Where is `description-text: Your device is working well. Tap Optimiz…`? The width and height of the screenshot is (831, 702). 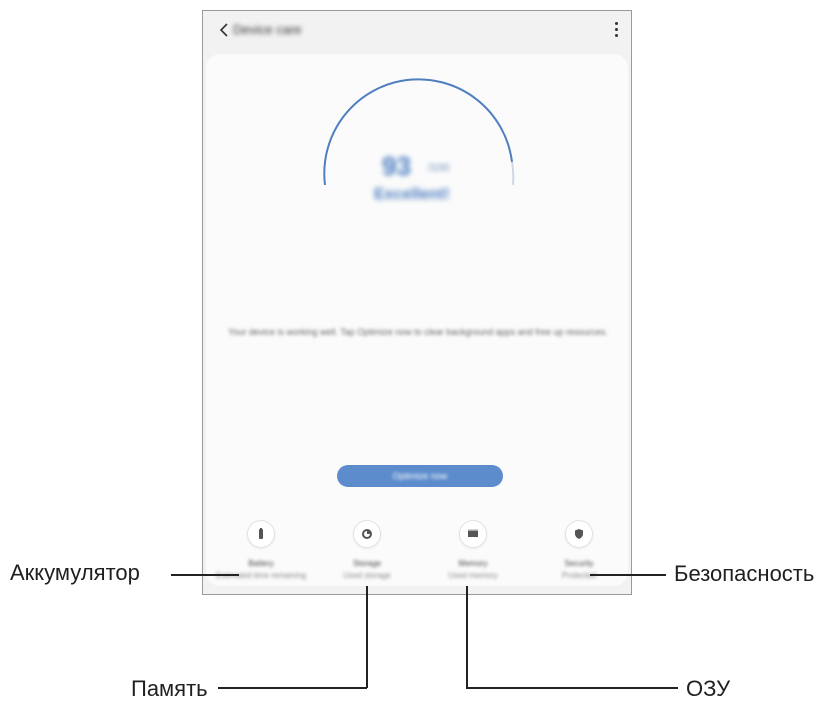 description-text: Your device is working well. Tap Optimiz… is located at coordinates (418, 332).